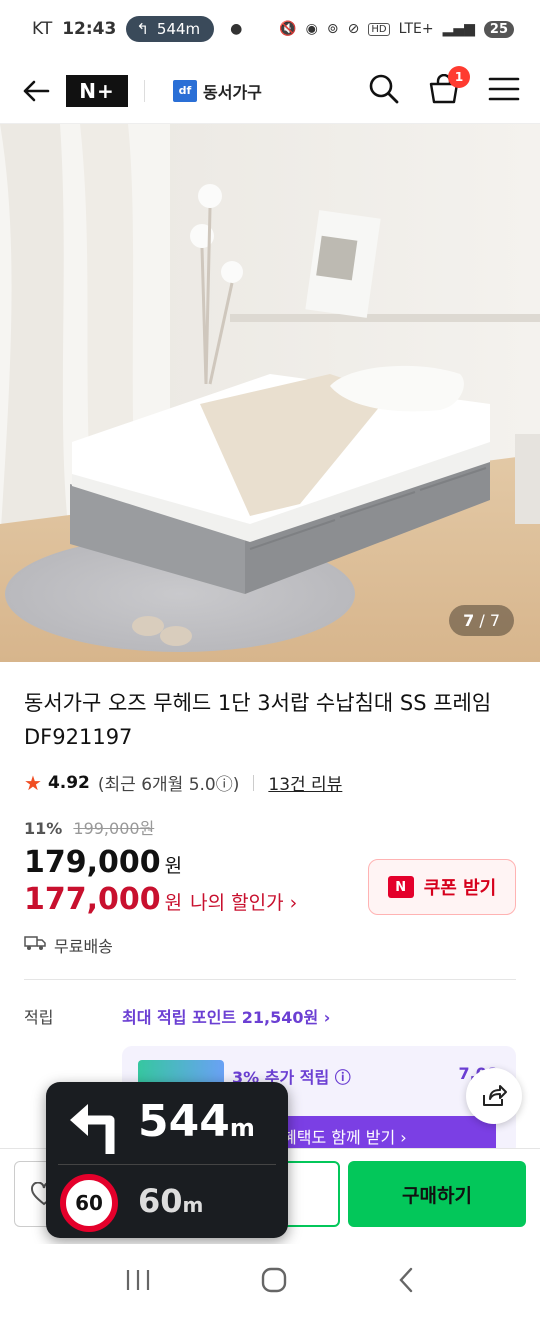 The image size is (540, 1320). I want to click on status-bar: KT 12:43 ↰ 544m ● 🔇 ◉ ⊚ ⊘ HD LTE+ ▂▄▆ 25, so click(270, 29).